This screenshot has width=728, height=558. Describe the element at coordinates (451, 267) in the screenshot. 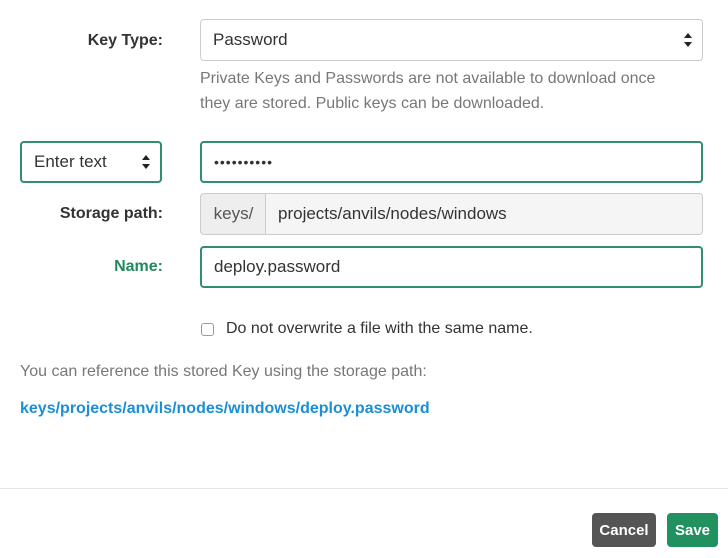

I see `name-input: deploy.password` at that location.